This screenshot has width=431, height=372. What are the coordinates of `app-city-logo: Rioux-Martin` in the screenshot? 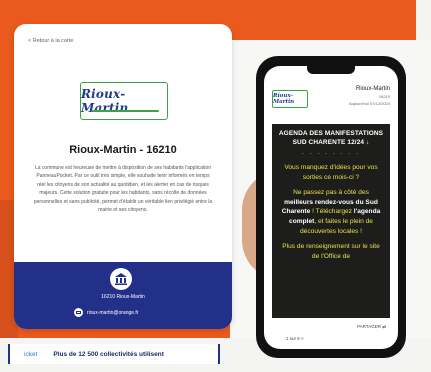 It's located at (290, 99).